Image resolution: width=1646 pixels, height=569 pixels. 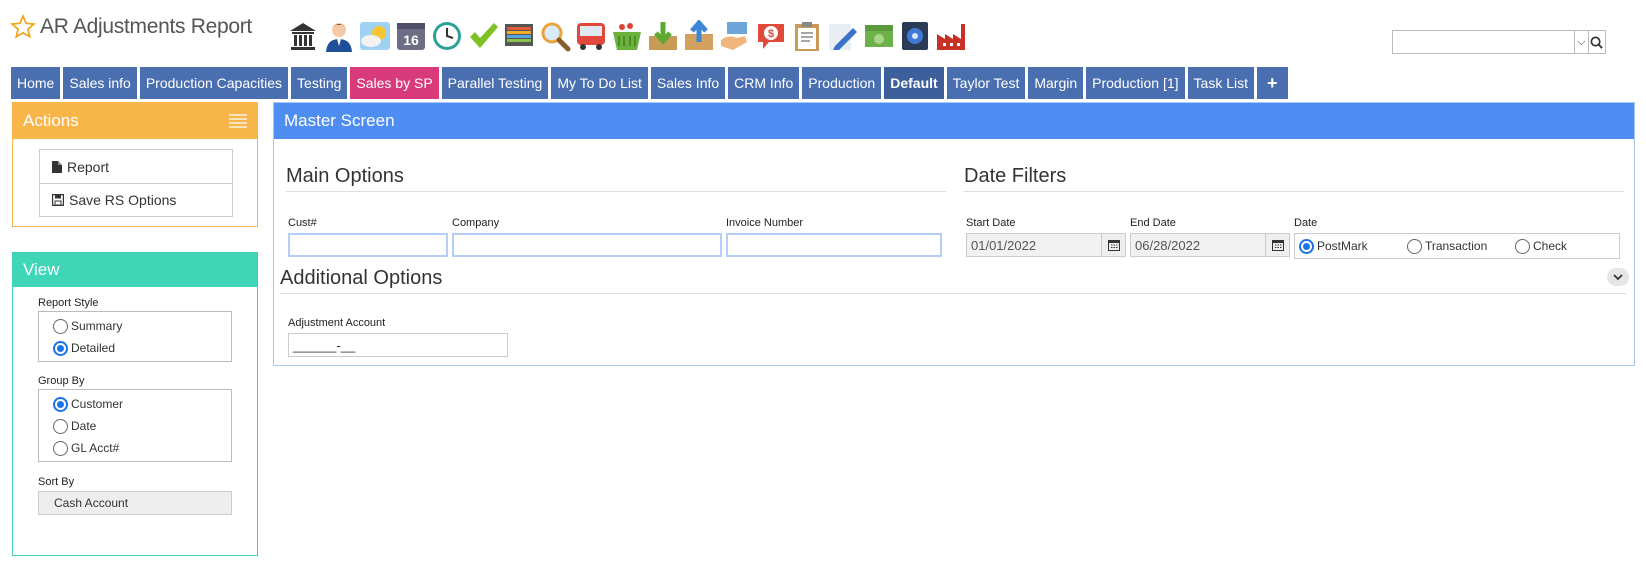 I want to click on customer-label: Customer, so click(x=97, y=404).